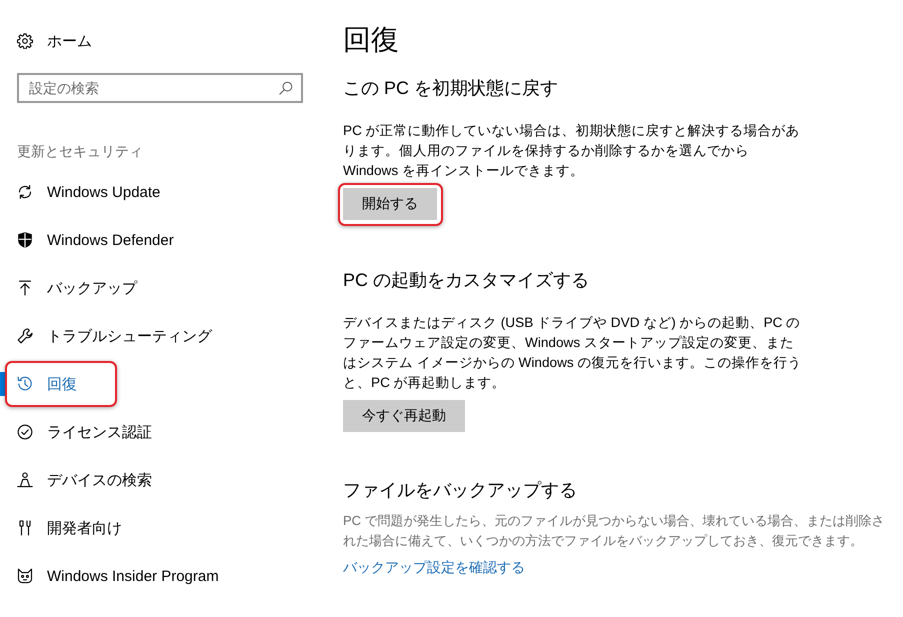 This screenshot has width=903, height=617. Describe the element at coordinates (25, 528) in the screenshot. I see `tools-icon` at that location.